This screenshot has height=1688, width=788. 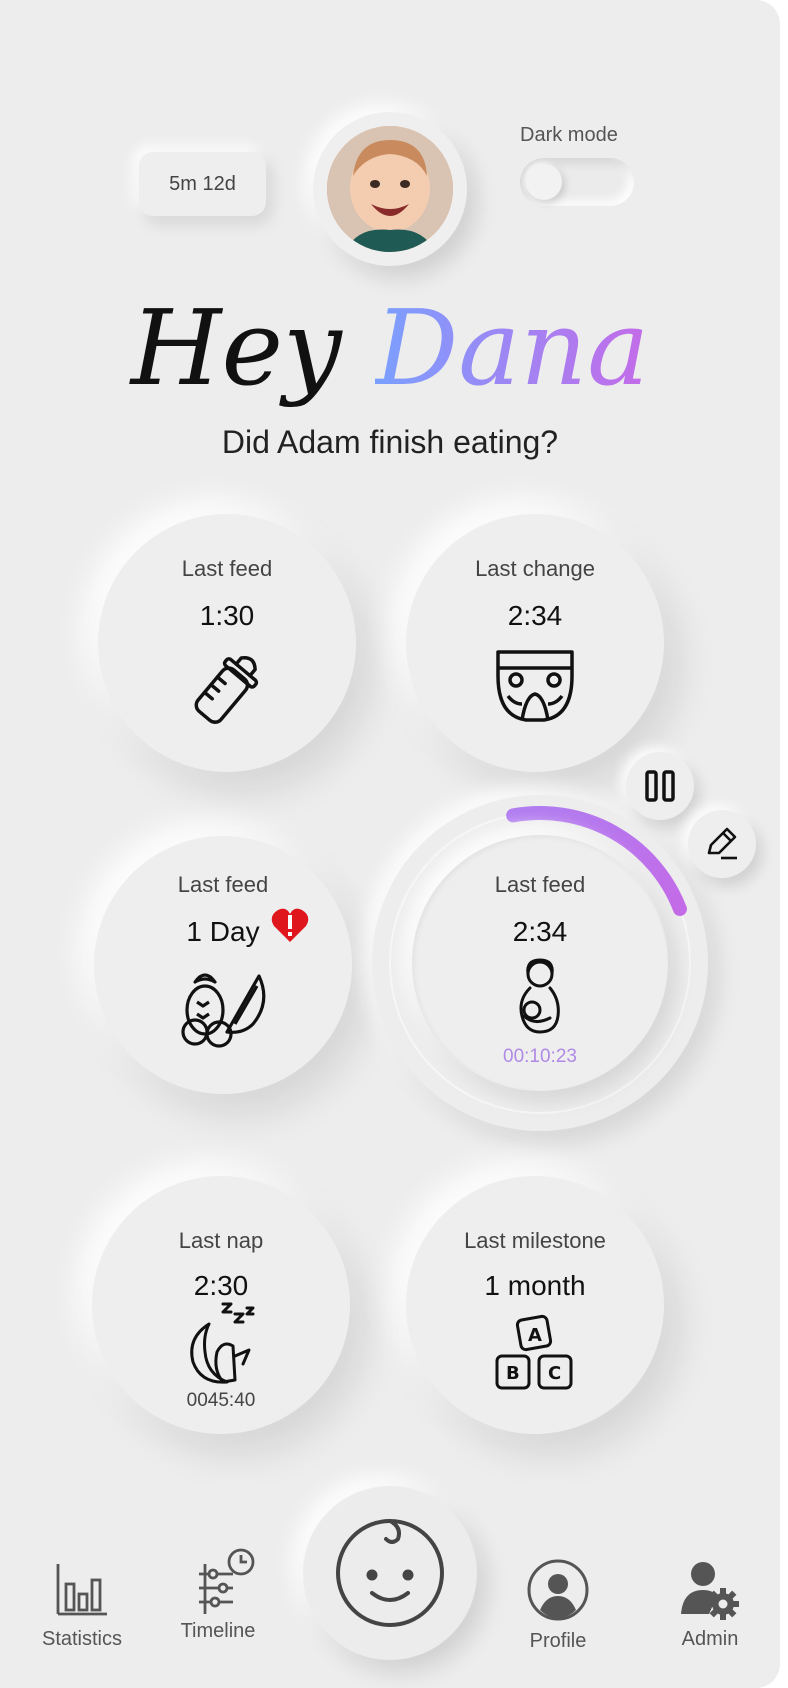 I want to click on card-value: 1:30, so click(x=227, y=615).